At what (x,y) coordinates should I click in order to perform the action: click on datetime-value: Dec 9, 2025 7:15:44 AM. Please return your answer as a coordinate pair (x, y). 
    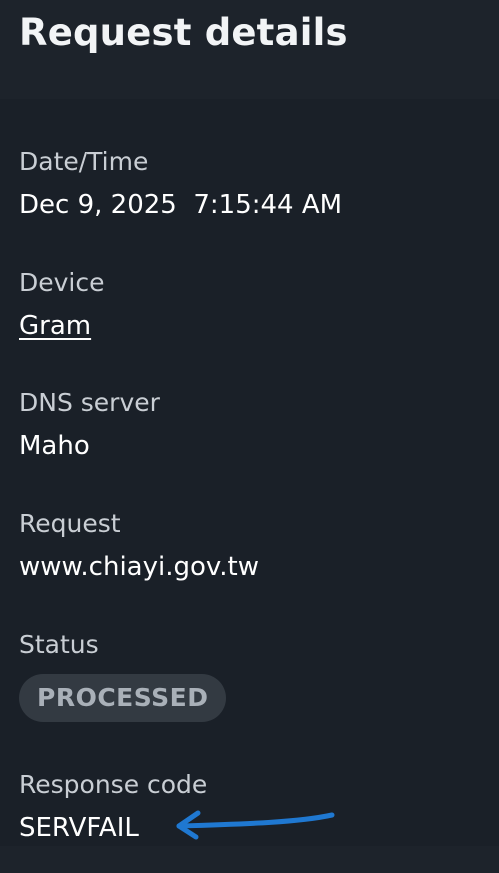
    Looking at the image, I should click on (181, 205).